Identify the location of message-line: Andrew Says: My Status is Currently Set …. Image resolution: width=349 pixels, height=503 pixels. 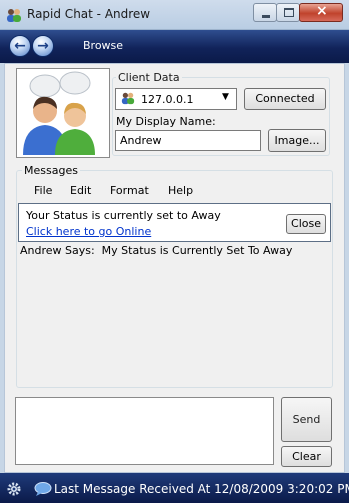
(156, 250).